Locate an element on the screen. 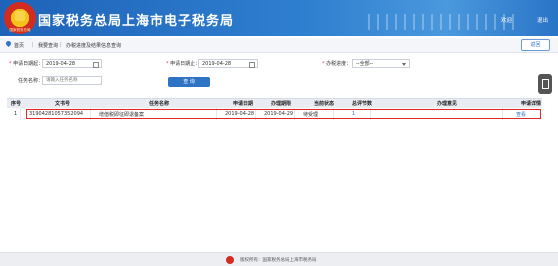 Image resolution: width=558 pixels, height=266 pixels. cell-index: 1 is located at coordinates (16, 114).